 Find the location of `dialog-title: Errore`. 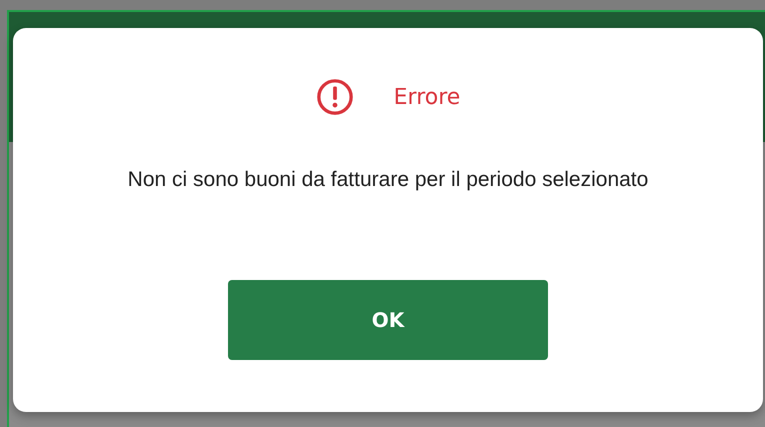

dialog-title: Errore is located at coordinates (427, 97).